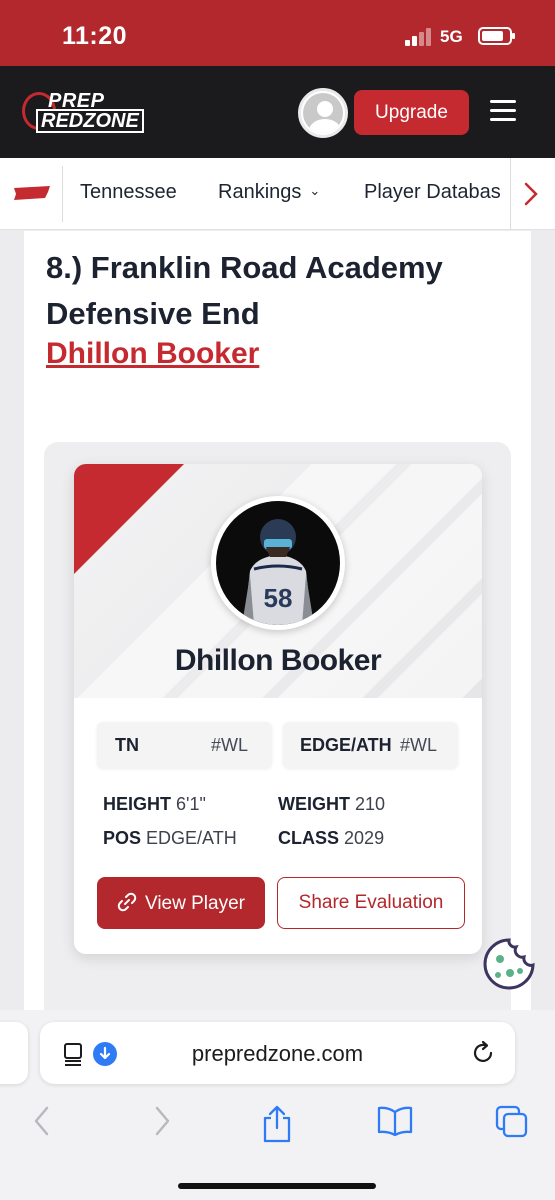 This screenshot has height=1200, width=555. What do you see at coordinates (277, 33) in the screenshot?
I see `status-bar: 11:20 5G` at bounding box center [277, 33].